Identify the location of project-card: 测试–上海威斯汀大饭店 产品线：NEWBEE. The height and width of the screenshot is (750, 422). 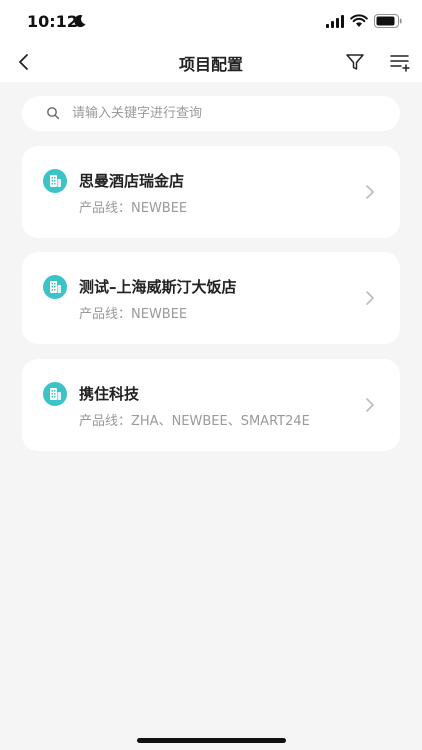
(211, 298).